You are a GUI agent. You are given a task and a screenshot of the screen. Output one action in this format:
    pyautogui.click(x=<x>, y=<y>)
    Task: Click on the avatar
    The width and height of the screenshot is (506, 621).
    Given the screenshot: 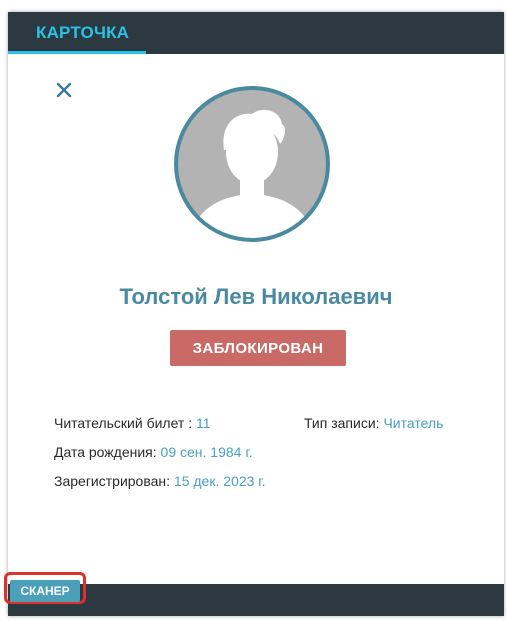 What is the action you would take?
    pyautogui.click(x=252, y=164)
    